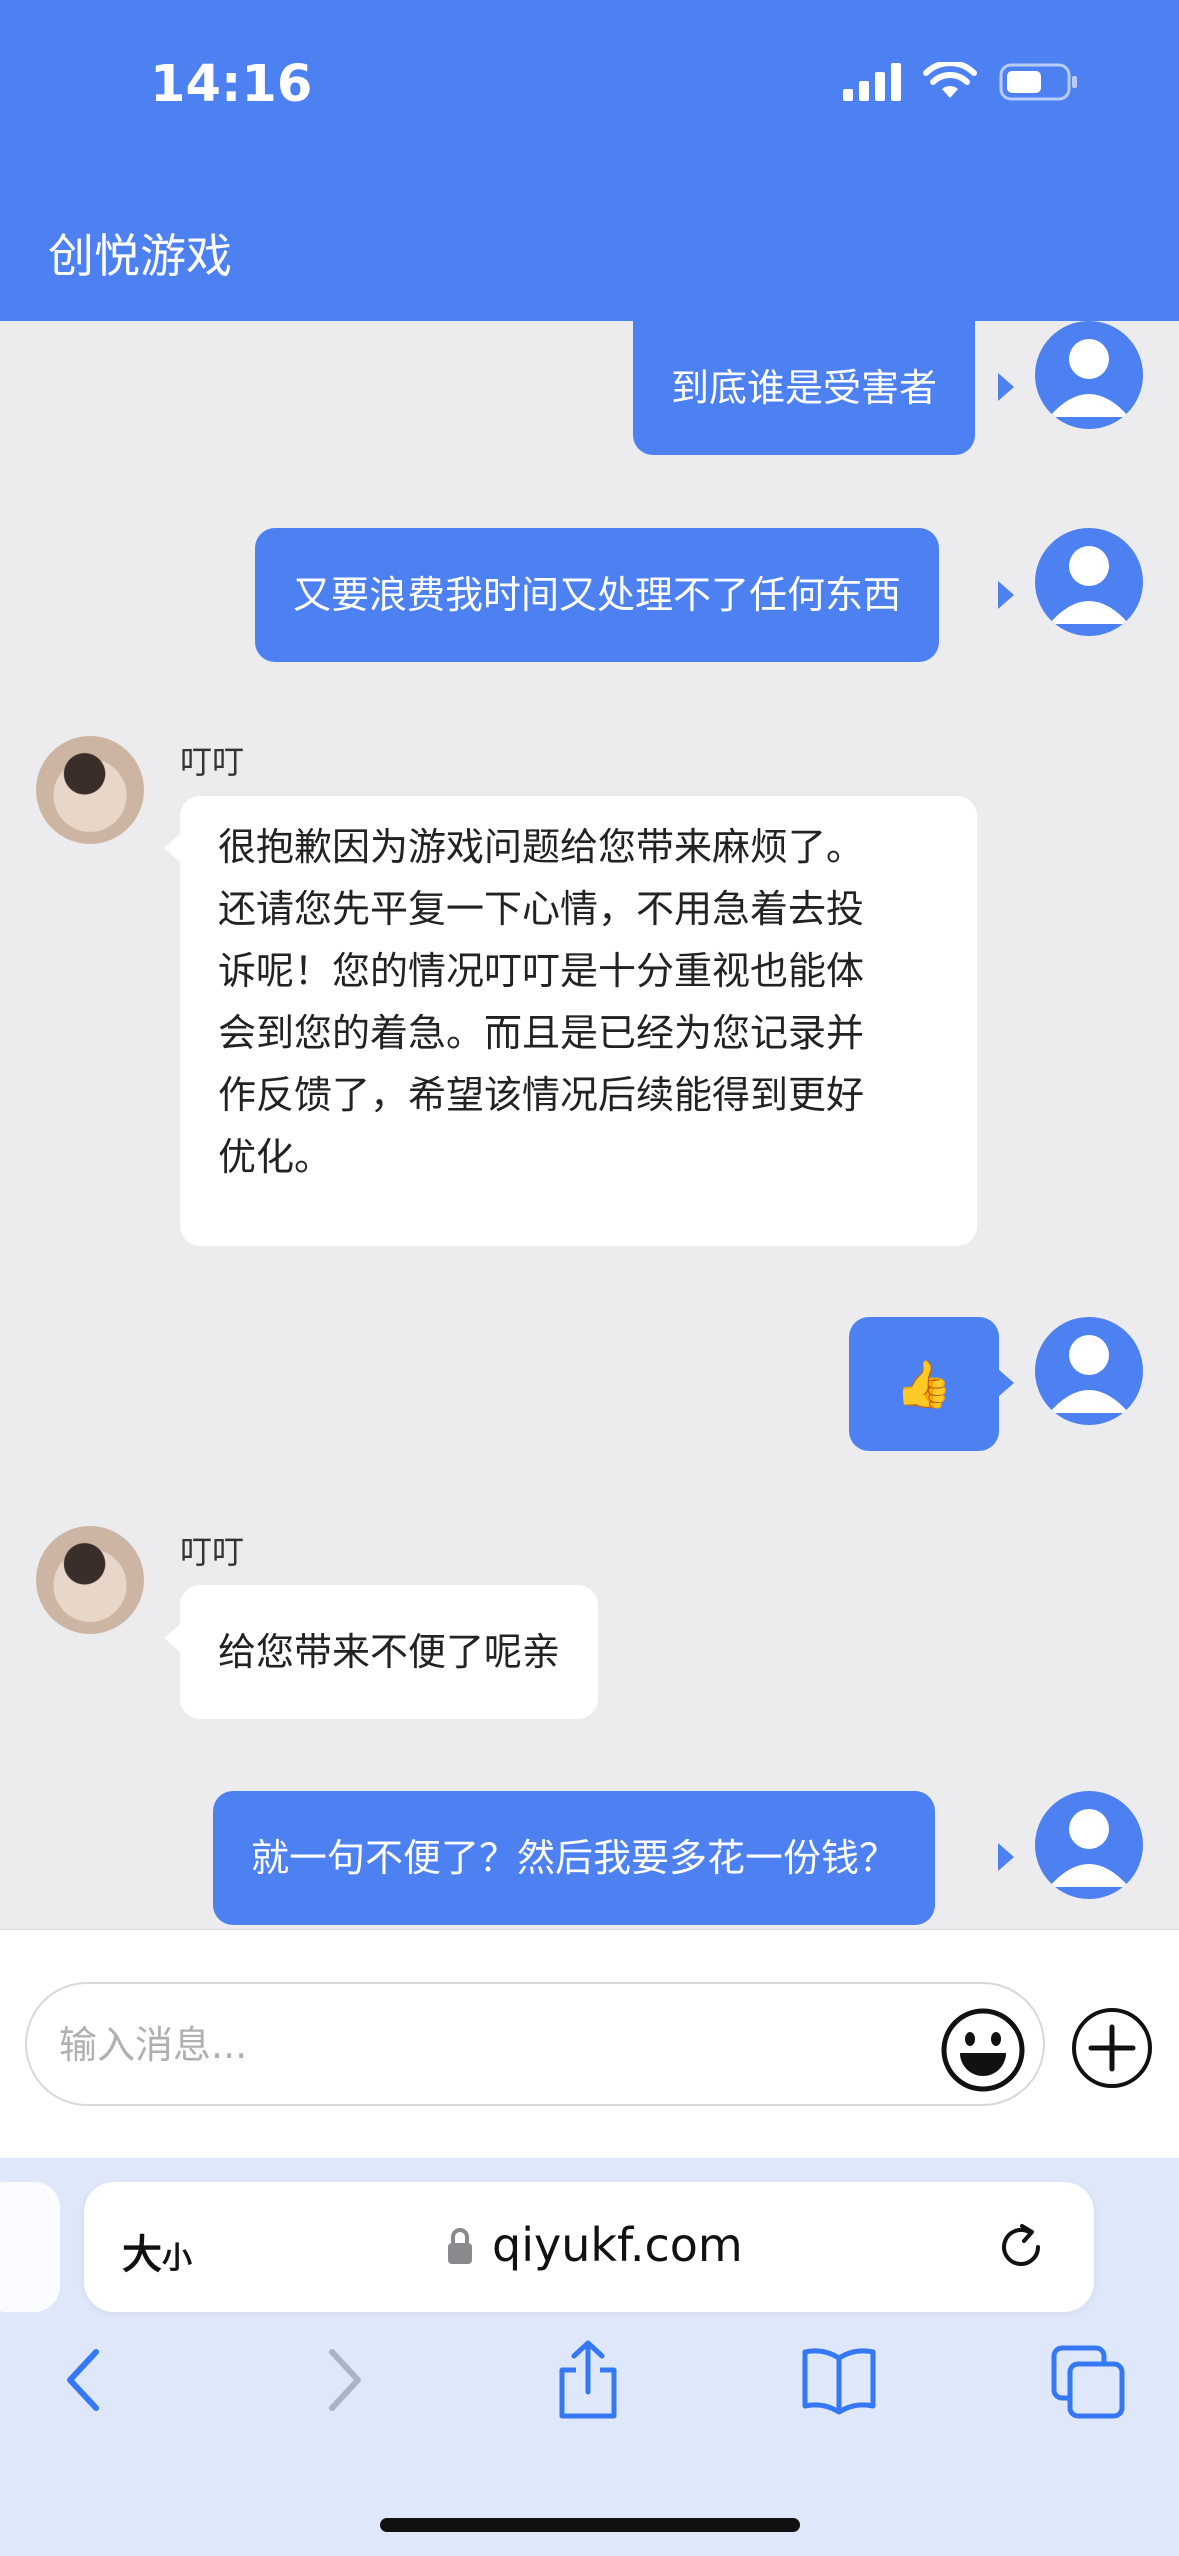 Image resolution: width=1179 pixels, height=2556 pixels. What do you see at coordinates (499, 2045) in the screenshot?
I see `message-input` at bounding box center [499, 2045].